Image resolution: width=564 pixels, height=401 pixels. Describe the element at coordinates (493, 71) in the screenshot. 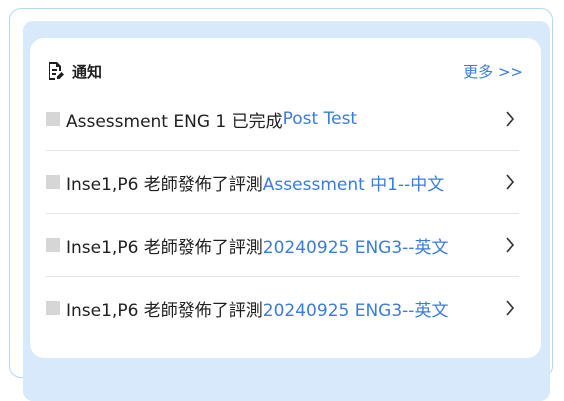

I see `more-link: 更多 >>` at that location.